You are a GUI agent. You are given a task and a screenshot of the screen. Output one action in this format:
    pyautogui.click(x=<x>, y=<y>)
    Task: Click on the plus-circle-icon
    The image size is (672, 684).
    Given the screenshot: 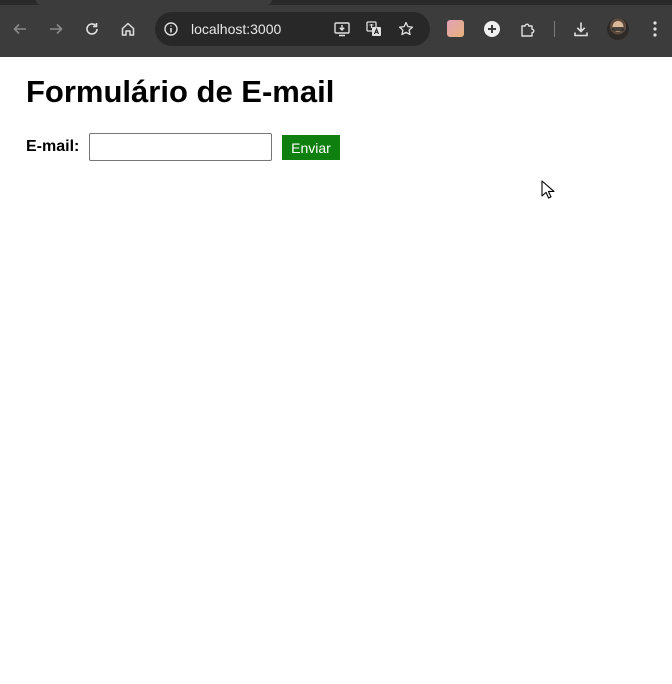 What is the action you would take?
    pyautogui.click(x=492, y=29)
    